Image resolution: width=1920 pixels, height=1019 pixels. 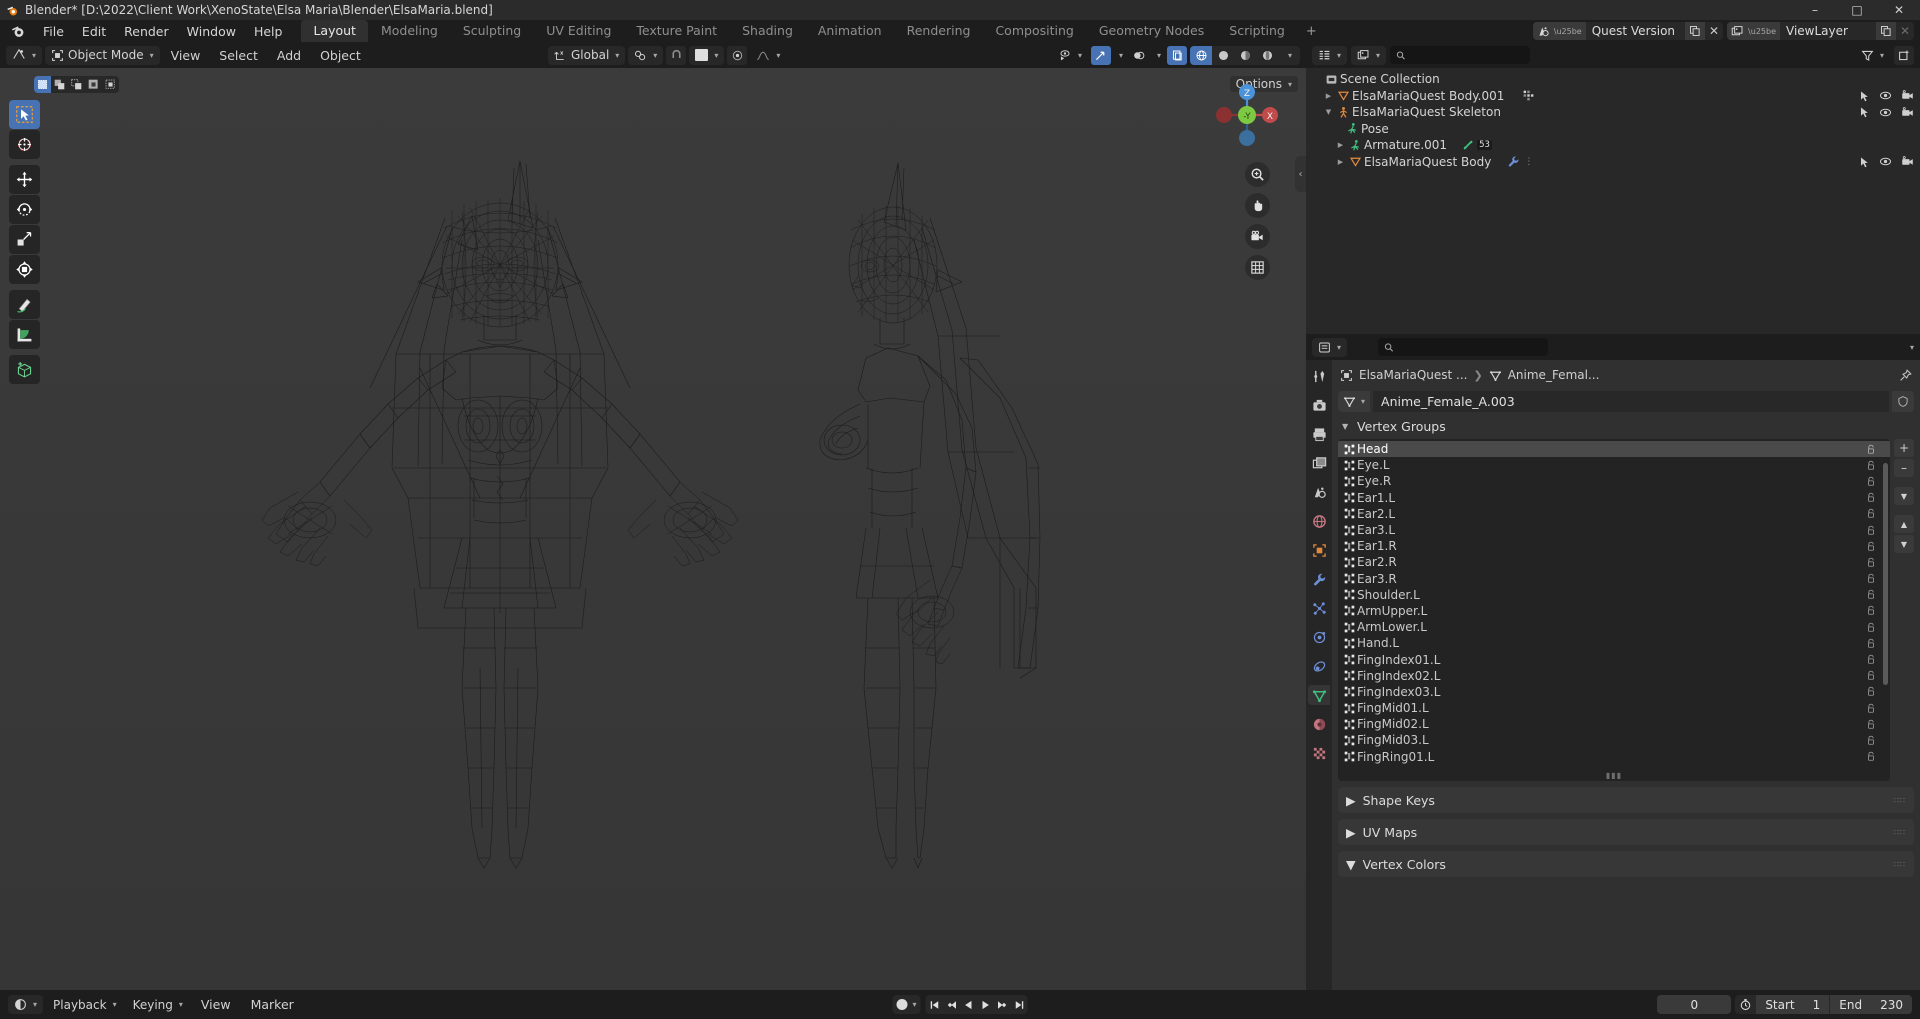 What do you see at coordinates (1319, 463) in the screenshot?
I see `view-layer-tab` at bounding box center [1319, 463].